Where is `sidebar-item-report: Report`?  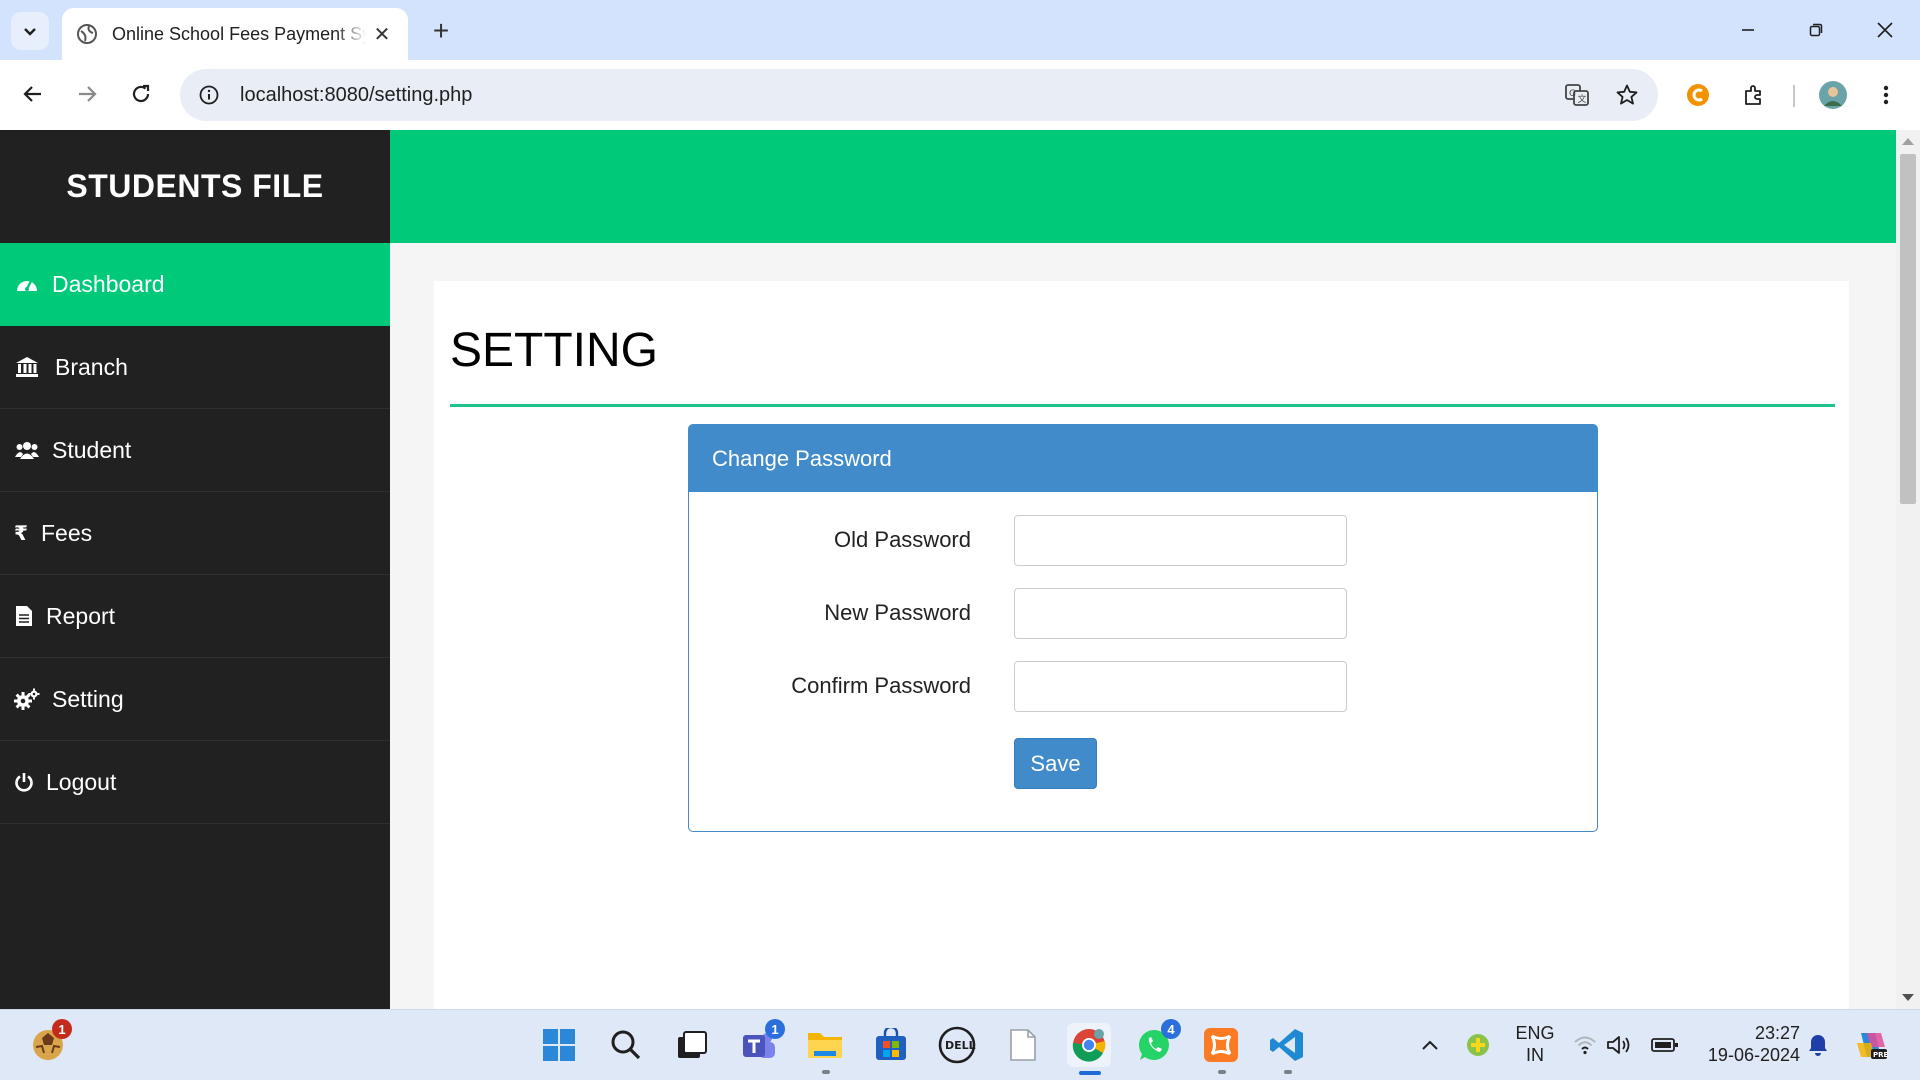 sidebar-item-report: Report is located at coordinates (195, 616).